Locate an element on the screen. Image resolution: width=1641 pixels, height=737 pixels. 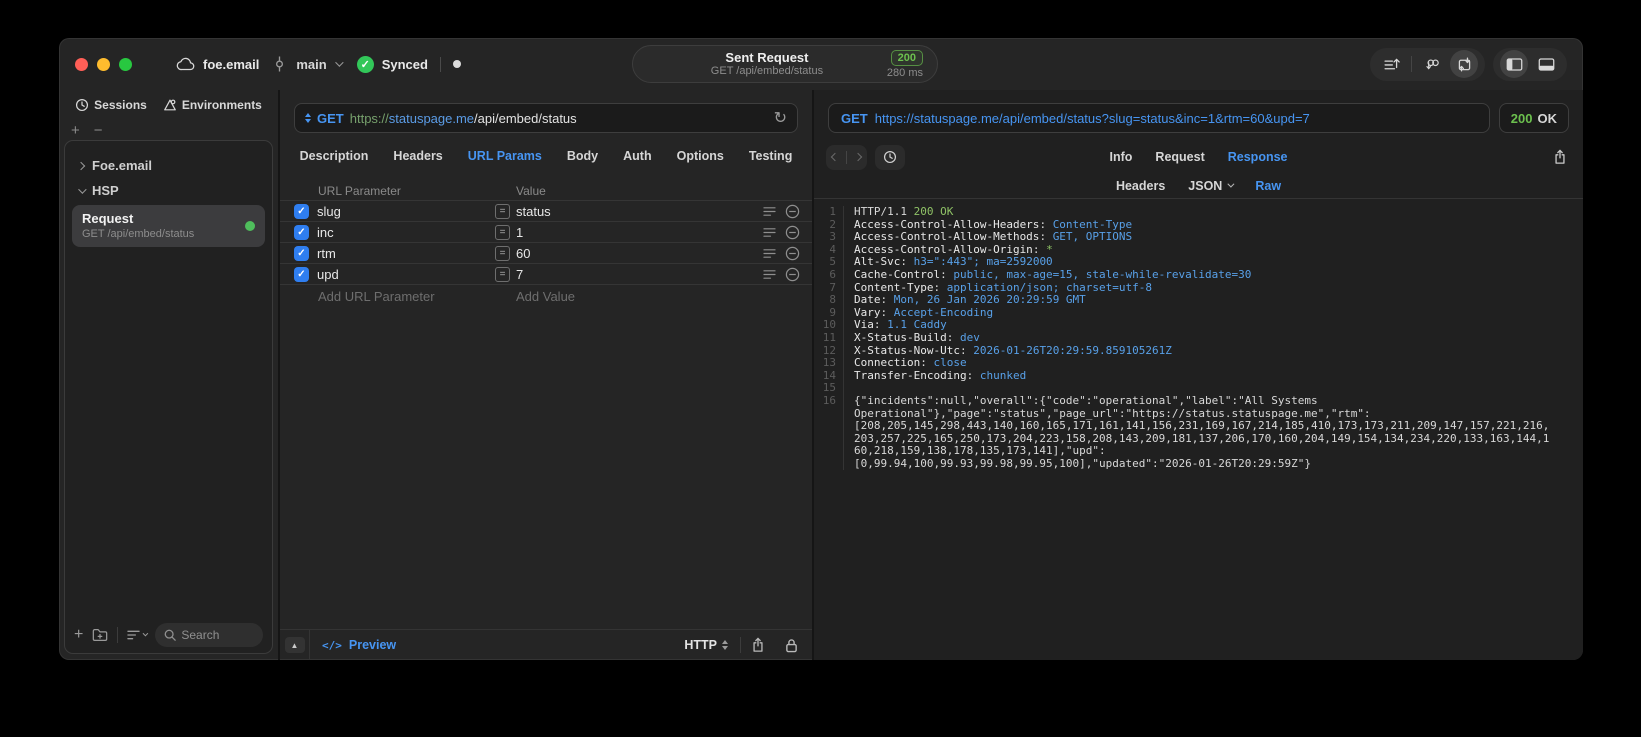
response-status-text: OK is located at coordinates (1547, 118).